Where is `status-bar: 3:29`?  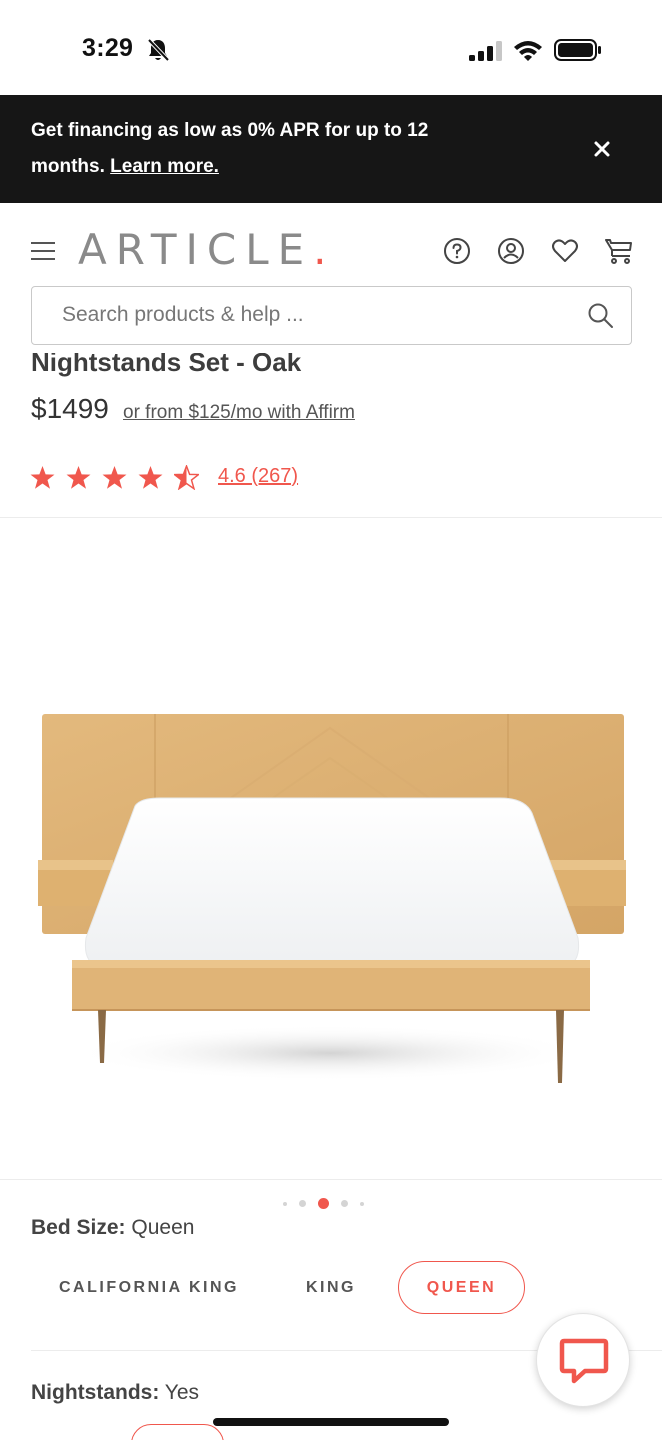
status-bar: 3:29 is located at coordinates (331, 47).